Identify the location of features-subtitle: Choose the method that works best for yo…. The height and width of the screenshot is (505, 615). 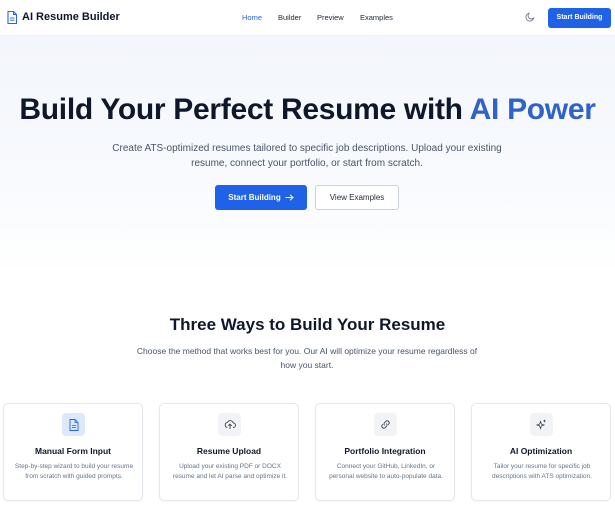
(307, 358).